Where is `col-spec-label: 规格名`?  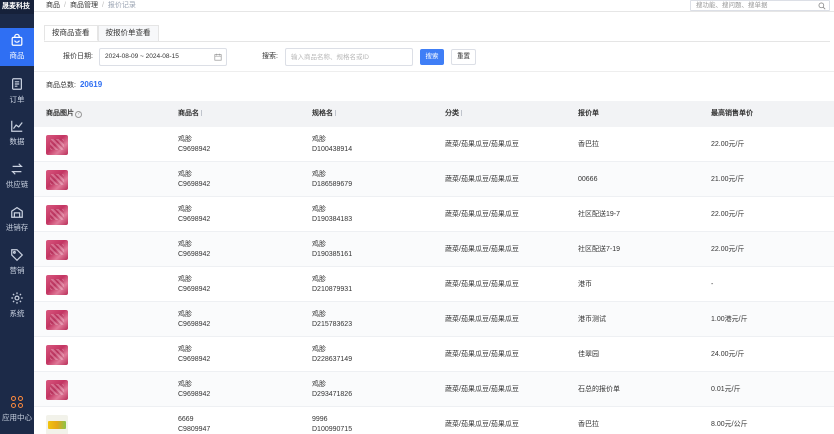
col-spec-label: 规格名 is located at coordinates (322, 113).